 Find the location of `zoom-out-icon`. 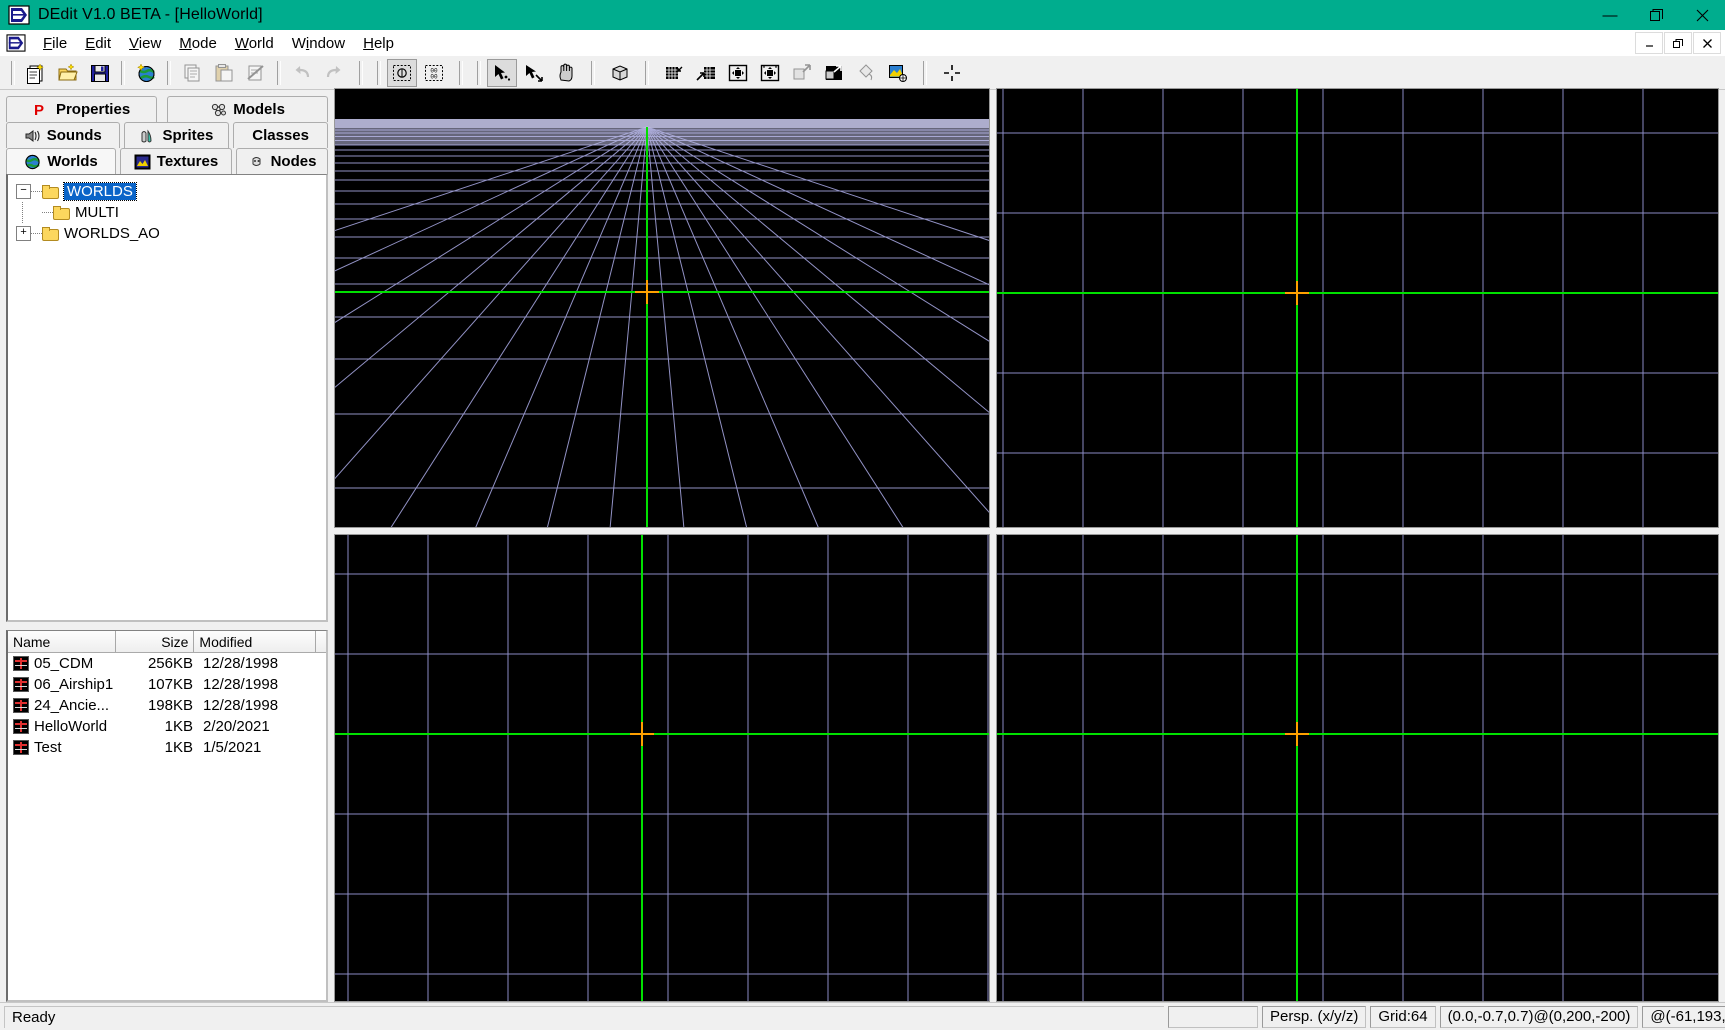

zoom-out-icon is located at coordinates (802, 73).